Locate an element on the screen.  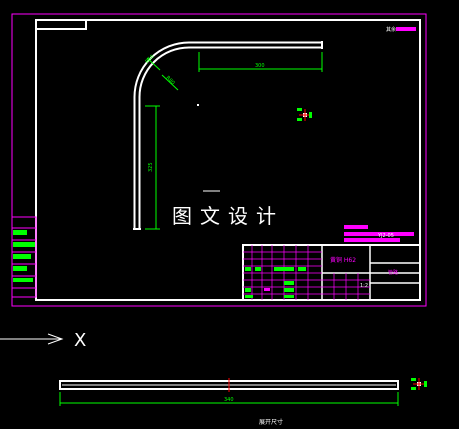
title-material: 黄铜 H62 is located at coordinates (343, 260).